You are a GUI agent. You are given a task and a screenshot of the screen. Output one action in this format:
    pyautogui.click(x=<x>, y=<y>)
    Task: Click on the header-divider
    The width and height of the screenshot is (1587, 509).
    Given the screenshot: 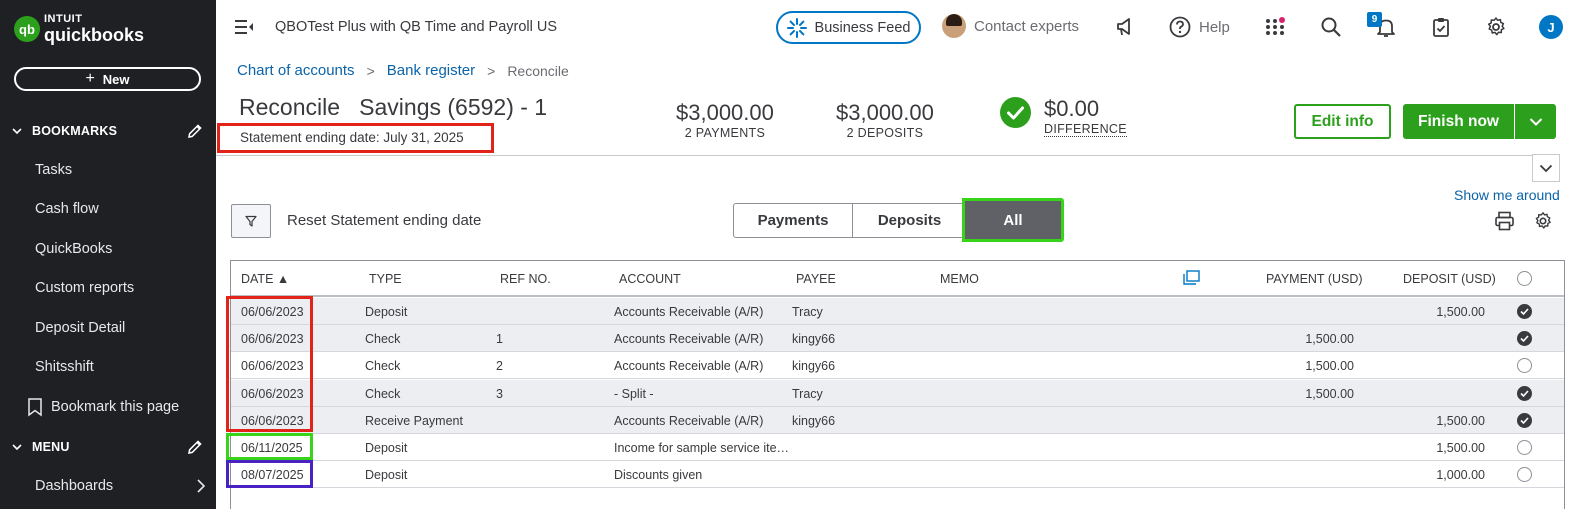 What is the action you would take?
    pyautogui.click(x=874, y=155)
    